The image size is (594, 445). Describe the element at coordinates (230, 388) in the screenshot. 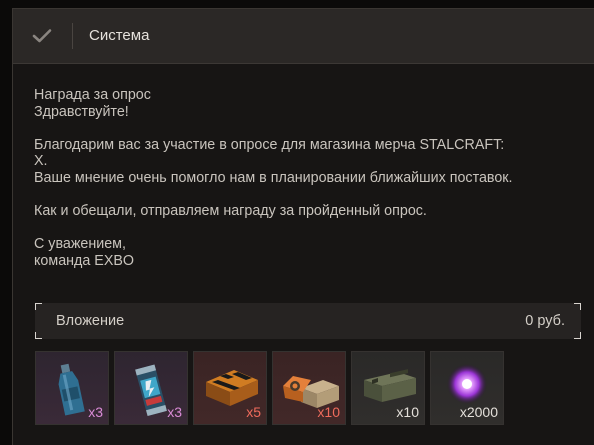

I see `attachment-item: x5` at that location.